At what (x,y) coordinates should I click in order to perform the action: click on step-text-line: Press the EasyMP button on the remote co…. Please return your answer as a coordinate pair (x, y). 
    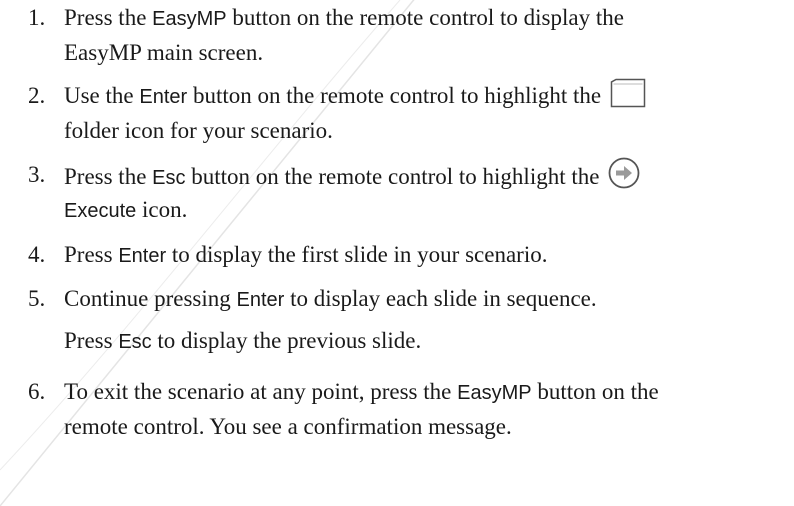
    Looking at the image, I should click on (344, 17).